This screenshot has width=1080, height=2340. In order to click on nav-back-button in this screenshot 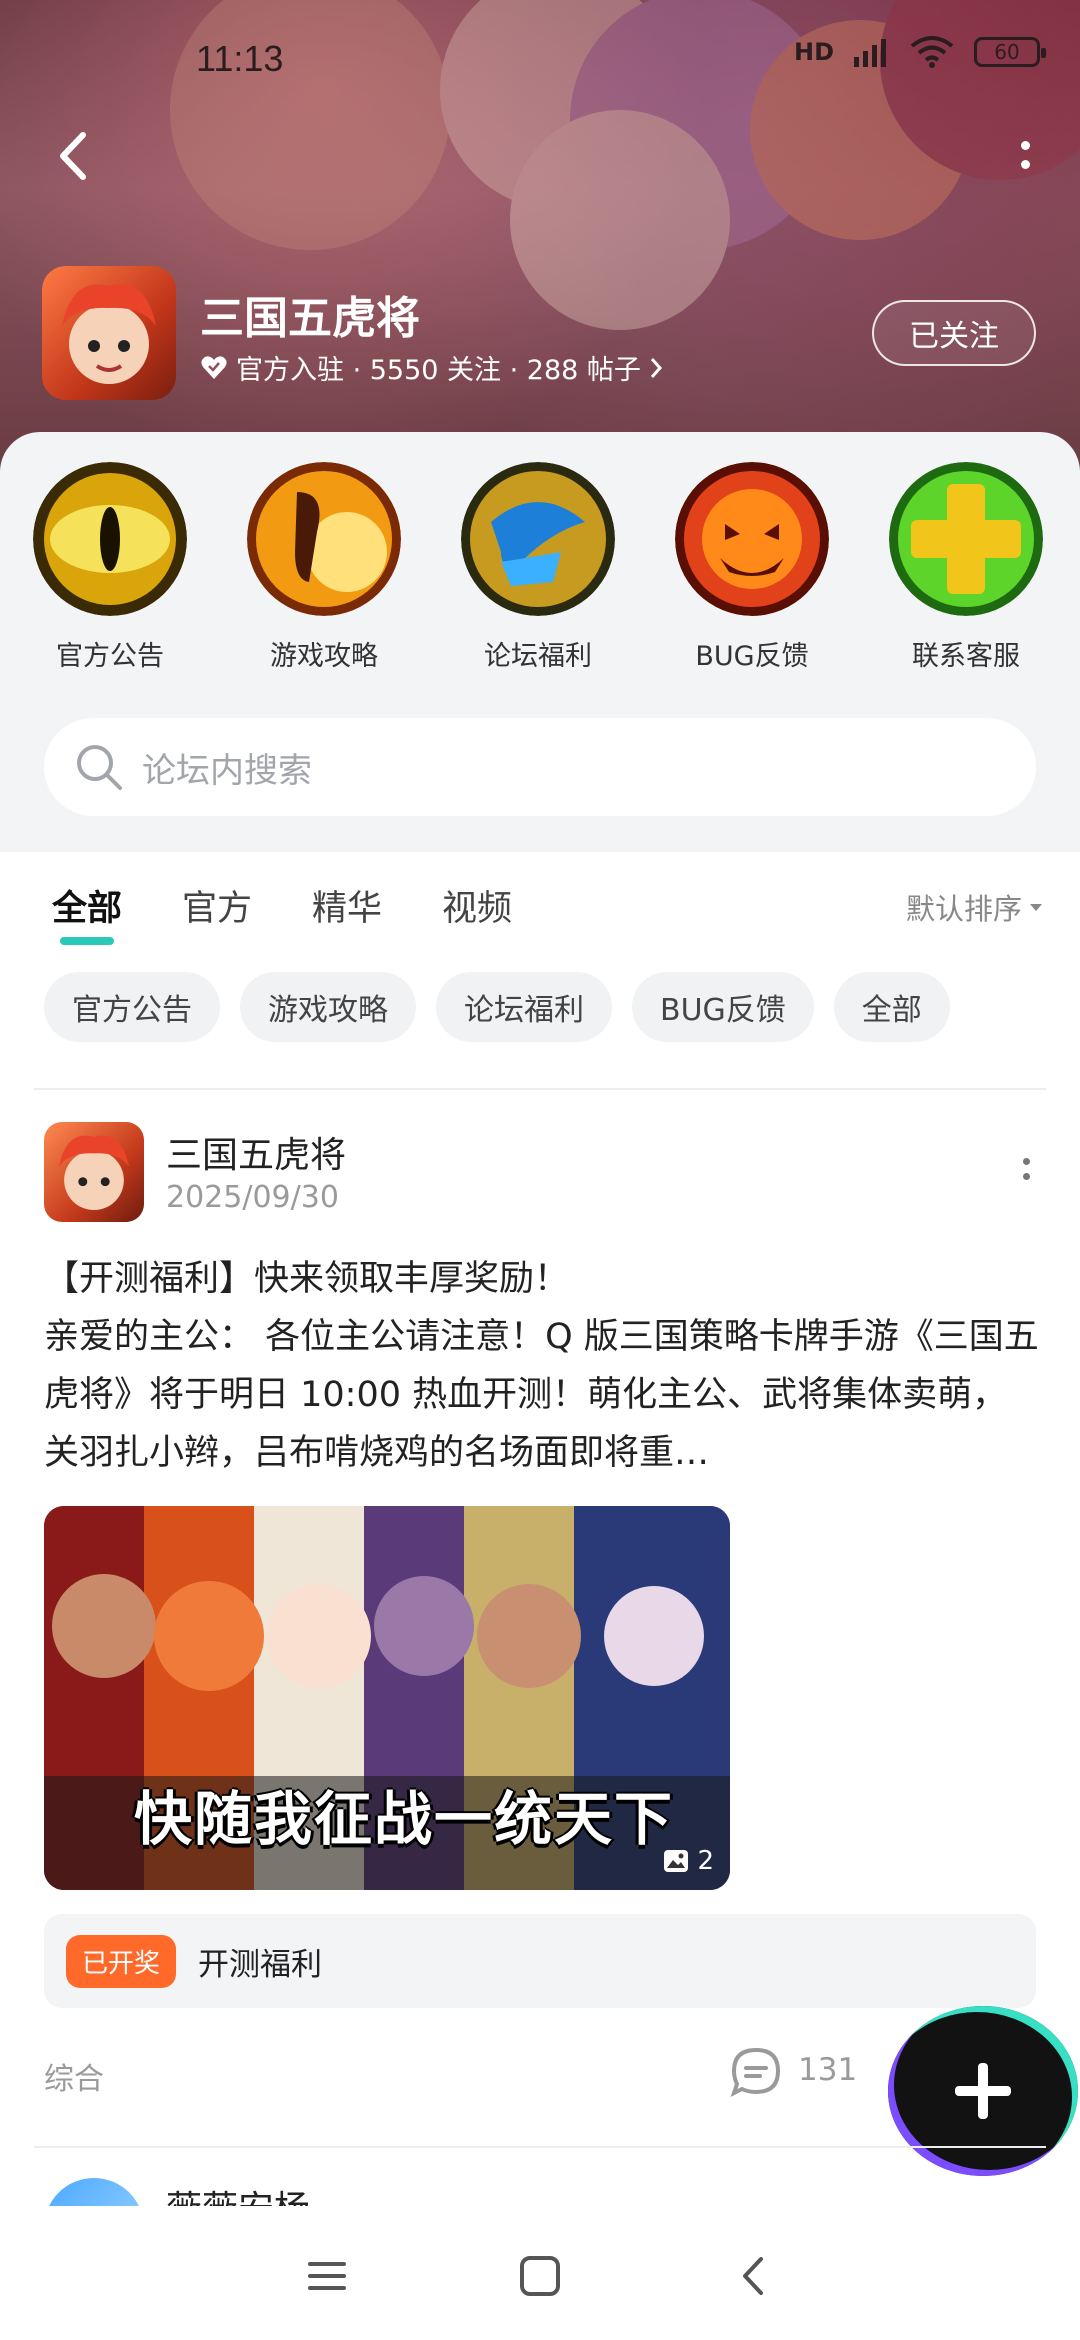, I will do `click(753, 2276)`.